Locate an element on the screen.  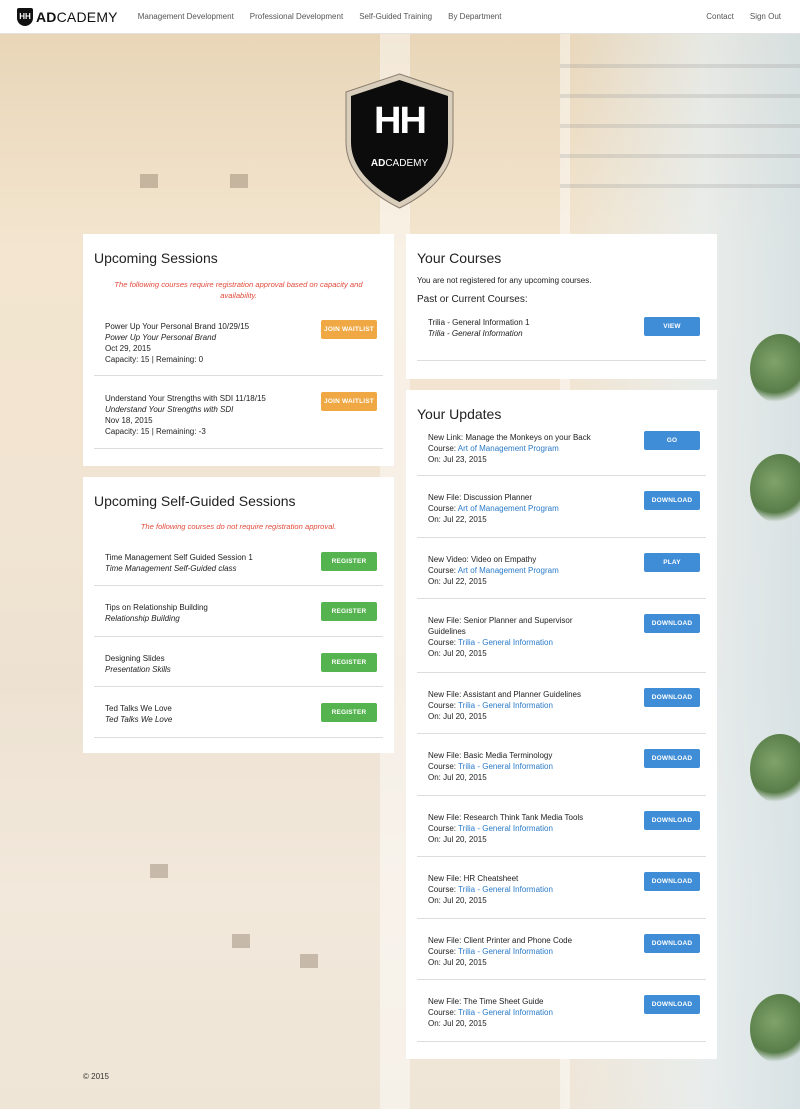
self-guided-subtitle: Presentation Skills is located at coordinates (138, 669).